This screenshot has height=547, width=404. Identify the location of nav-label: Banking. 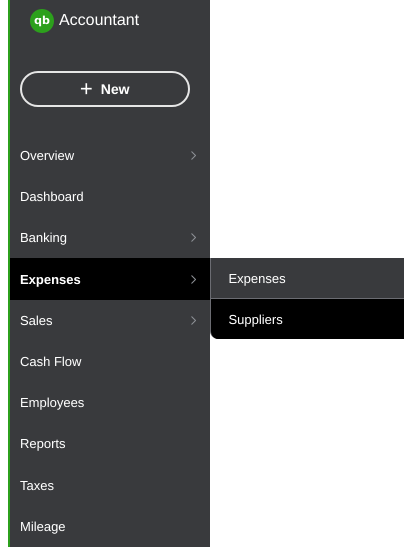
(43, 238).